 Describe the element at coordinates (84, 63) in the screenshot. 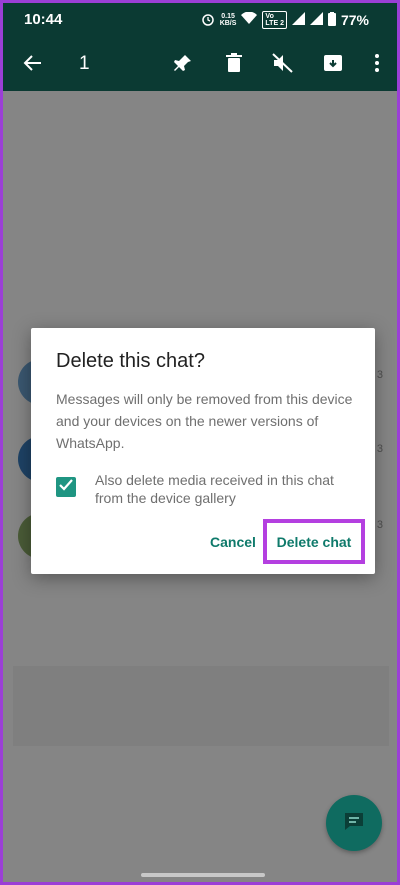

I see `selected-count: 1` at that location.